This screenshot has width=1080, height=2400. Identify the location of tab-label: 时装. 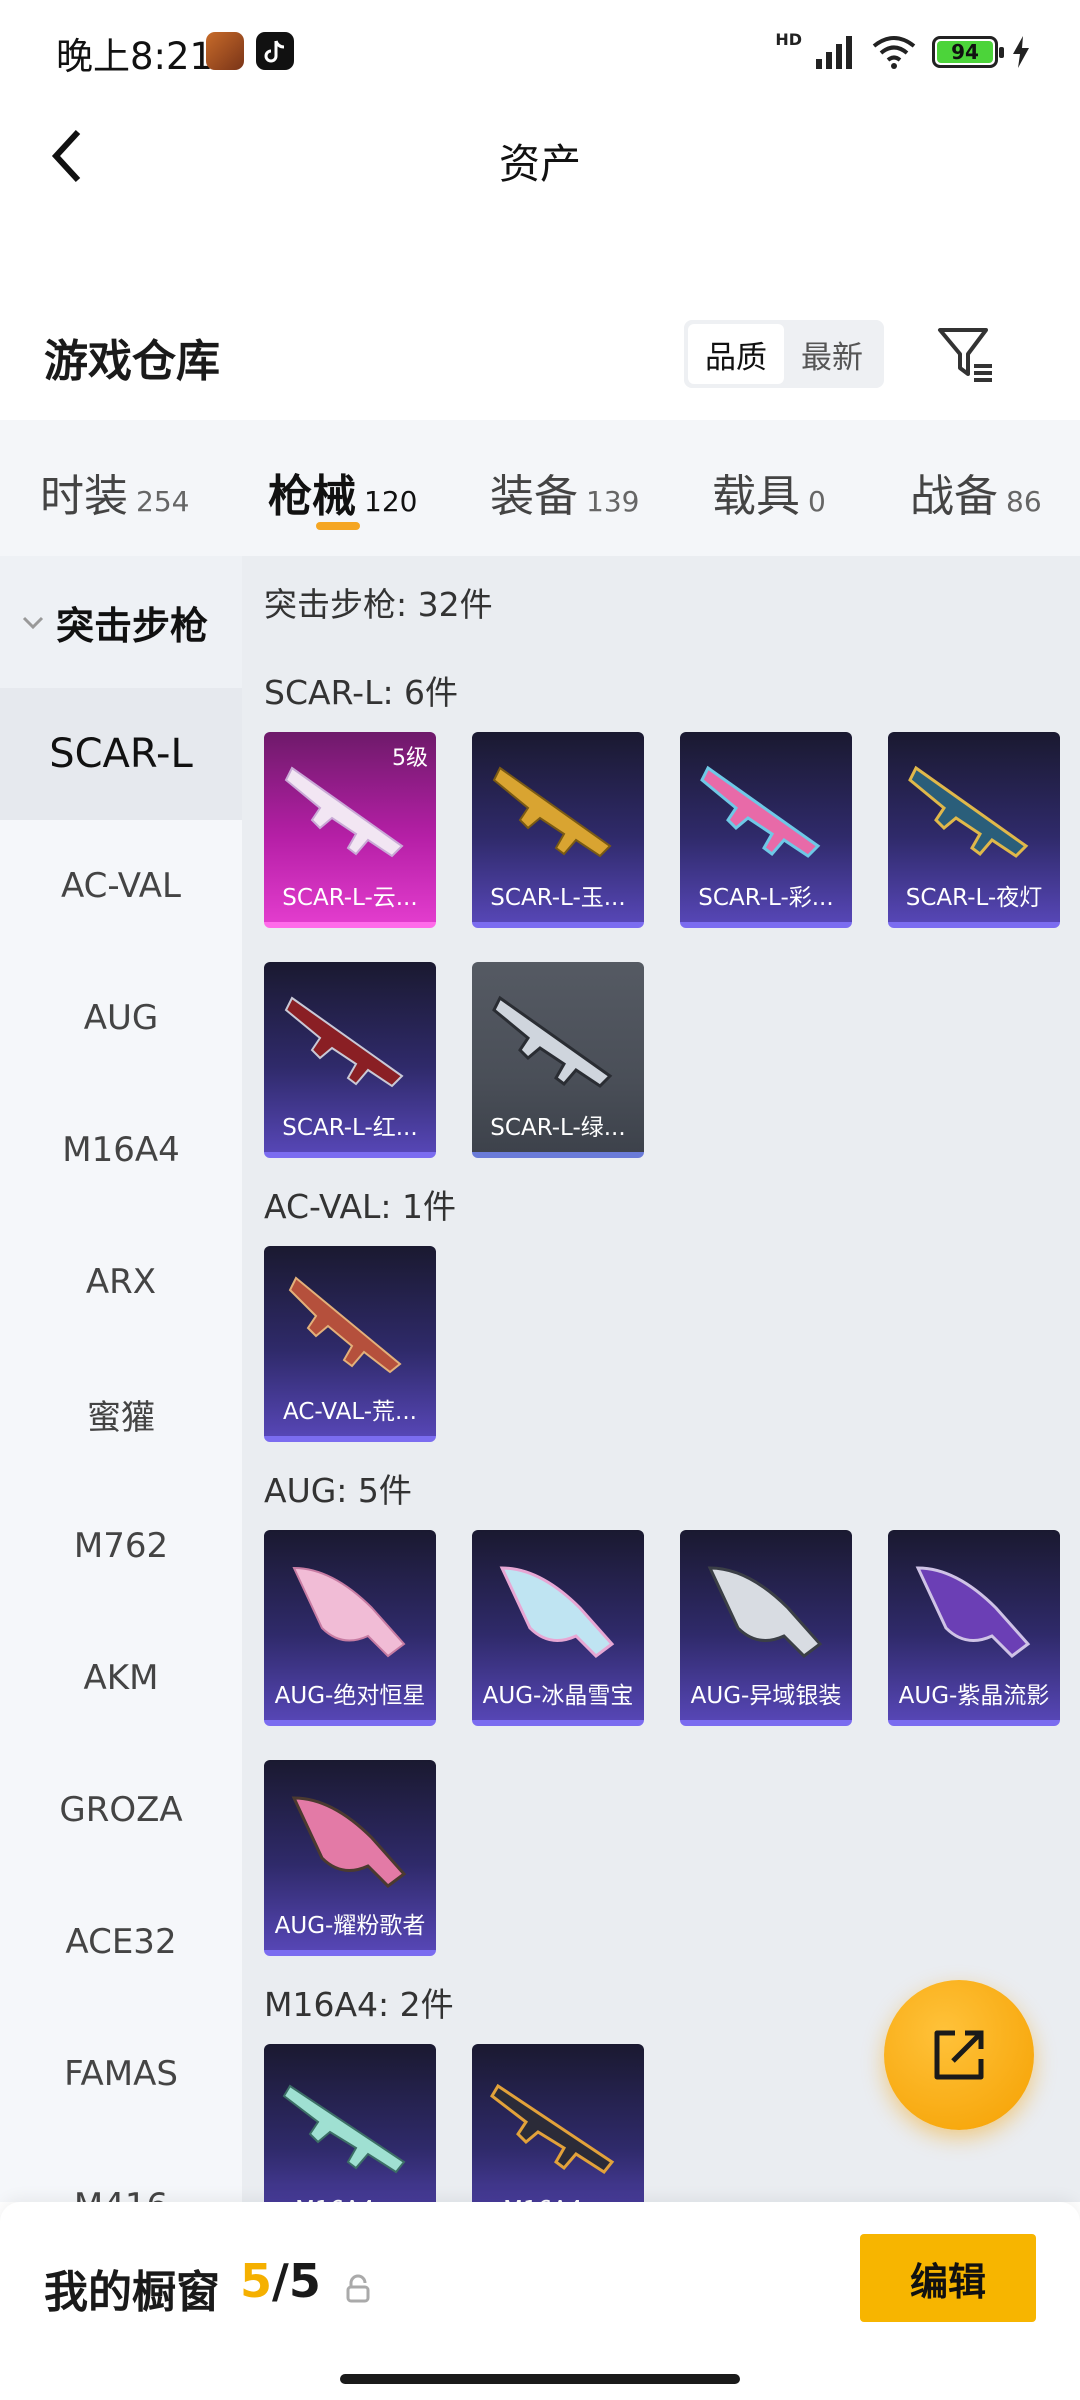
(84, 496).